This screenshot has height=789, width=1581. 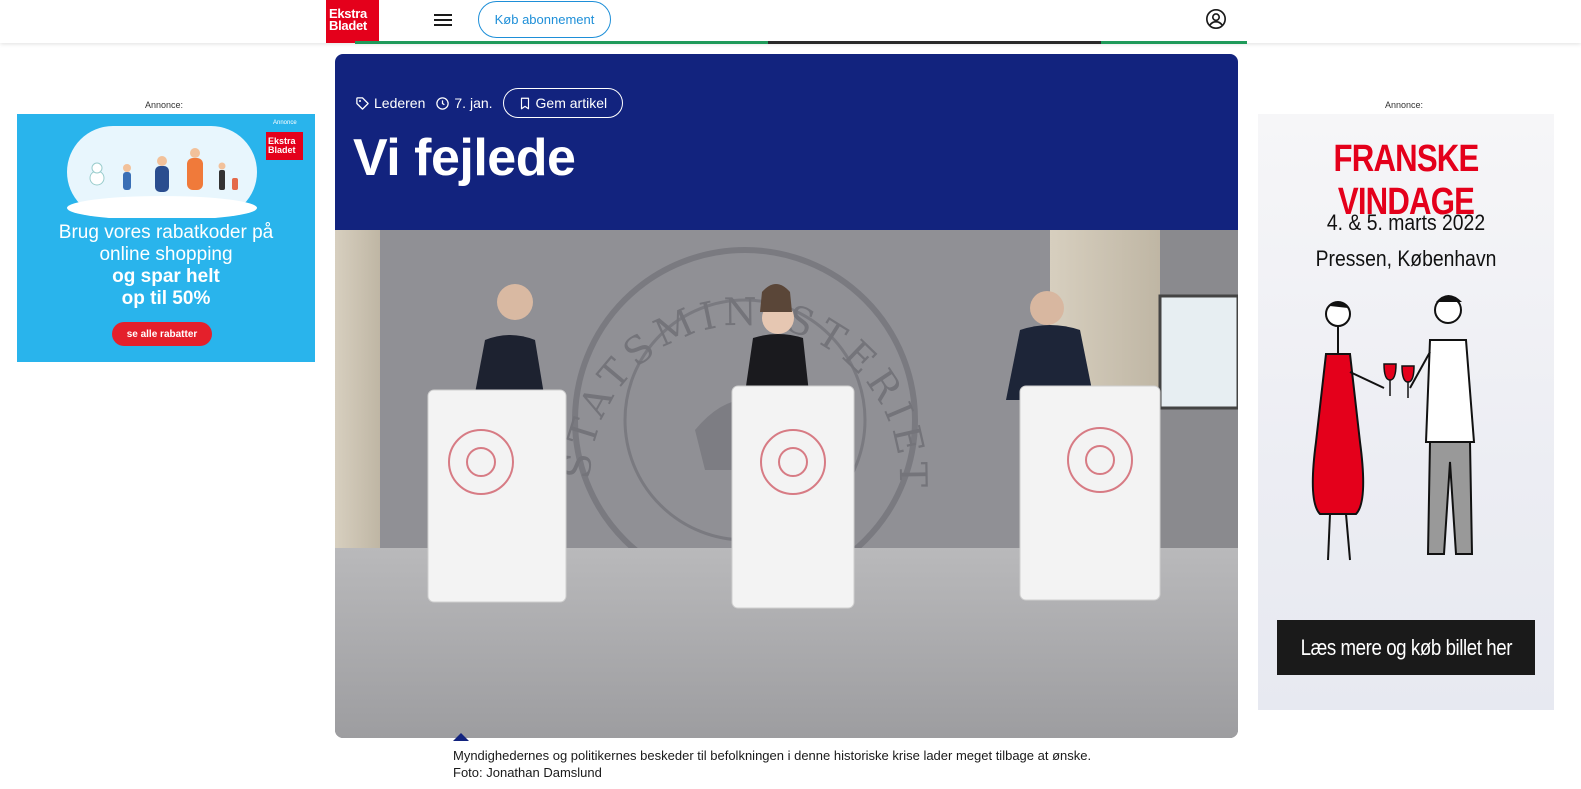 What do you see at coordinates (1216, 19) in the screenshot?
I see `user-account-icon` at bounding box center [1216, 19].